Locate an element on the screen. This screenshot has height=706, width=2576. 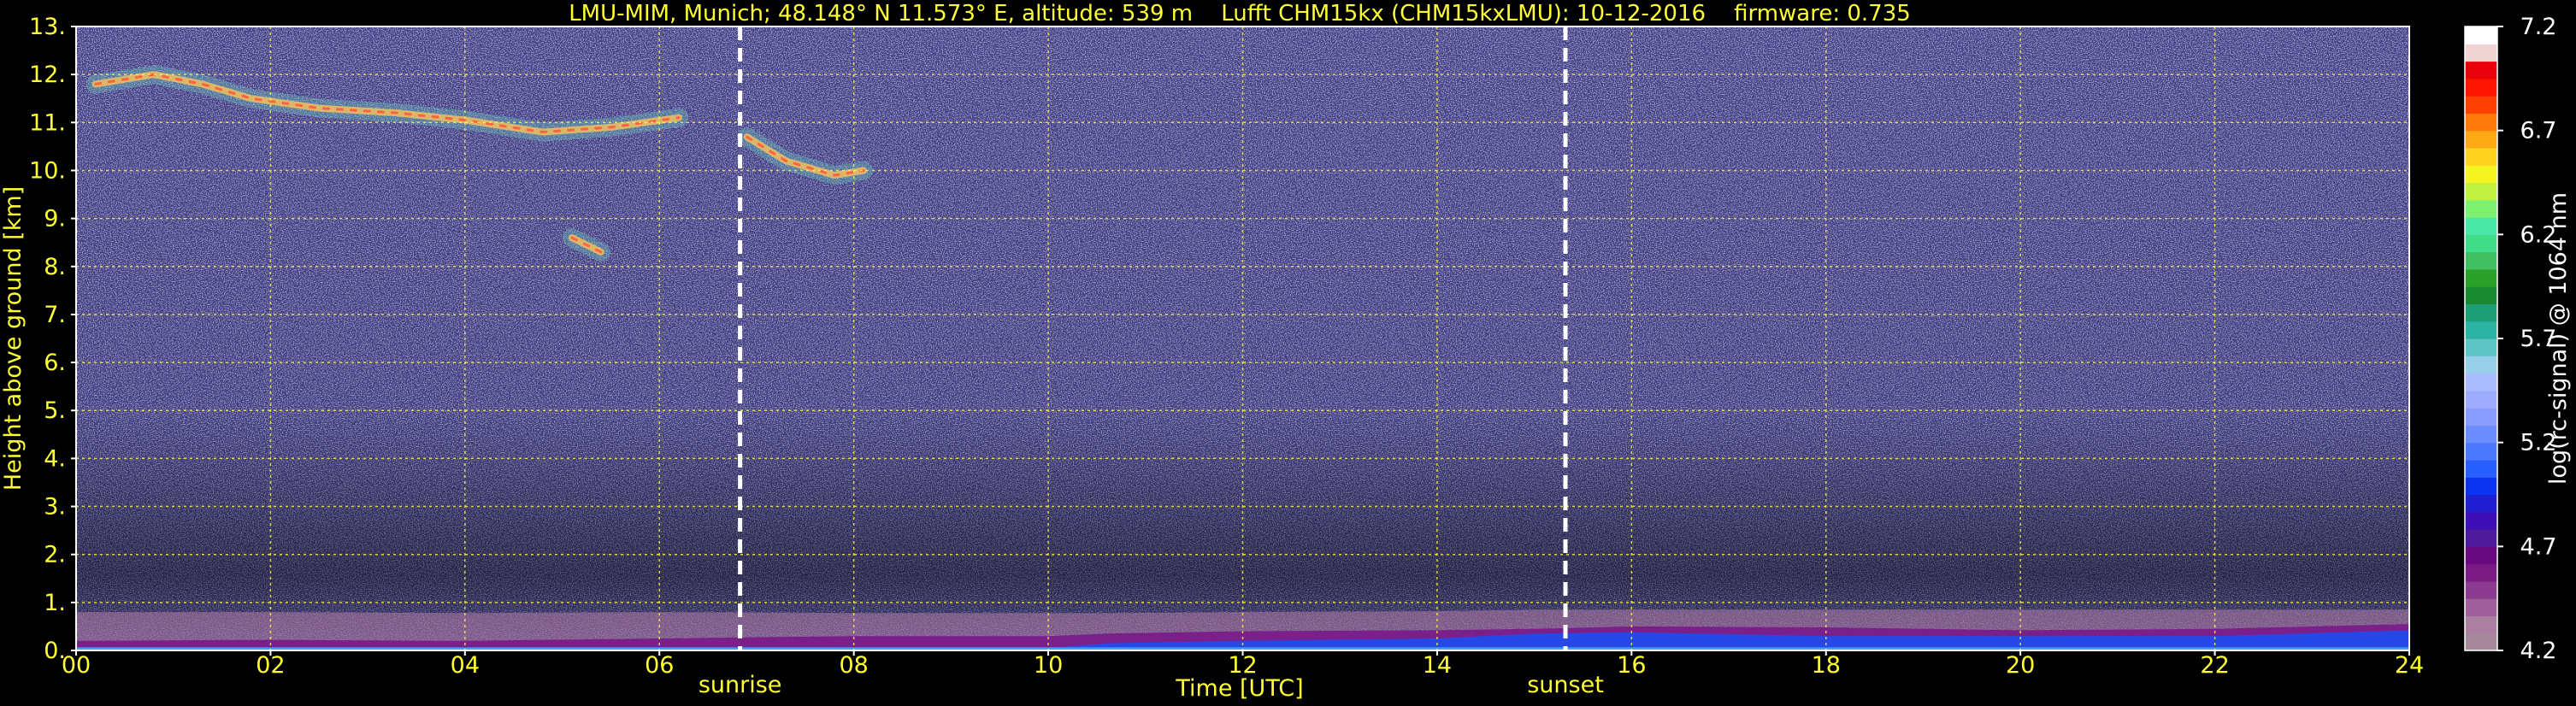
x-axis-label: Time [UTC] is located at coordinates (1239, 688).